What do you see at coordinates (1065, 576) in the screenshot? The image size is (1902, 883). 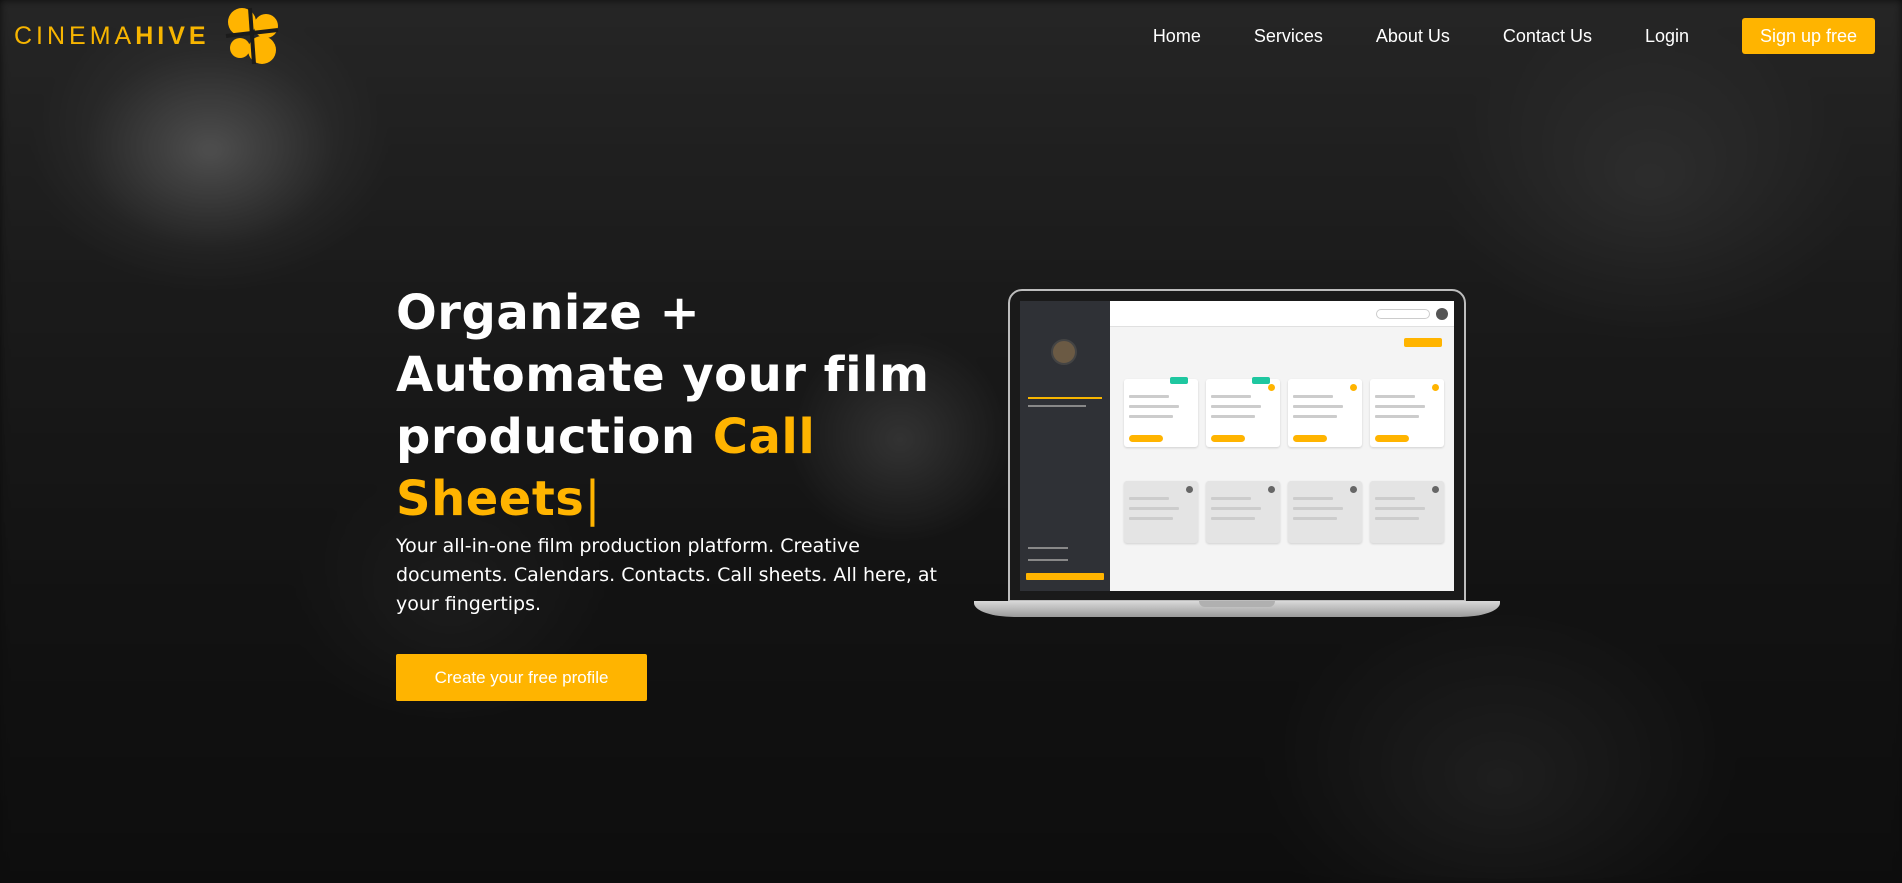 I see `app-logout-bar` at bounding box center [1065, 576].